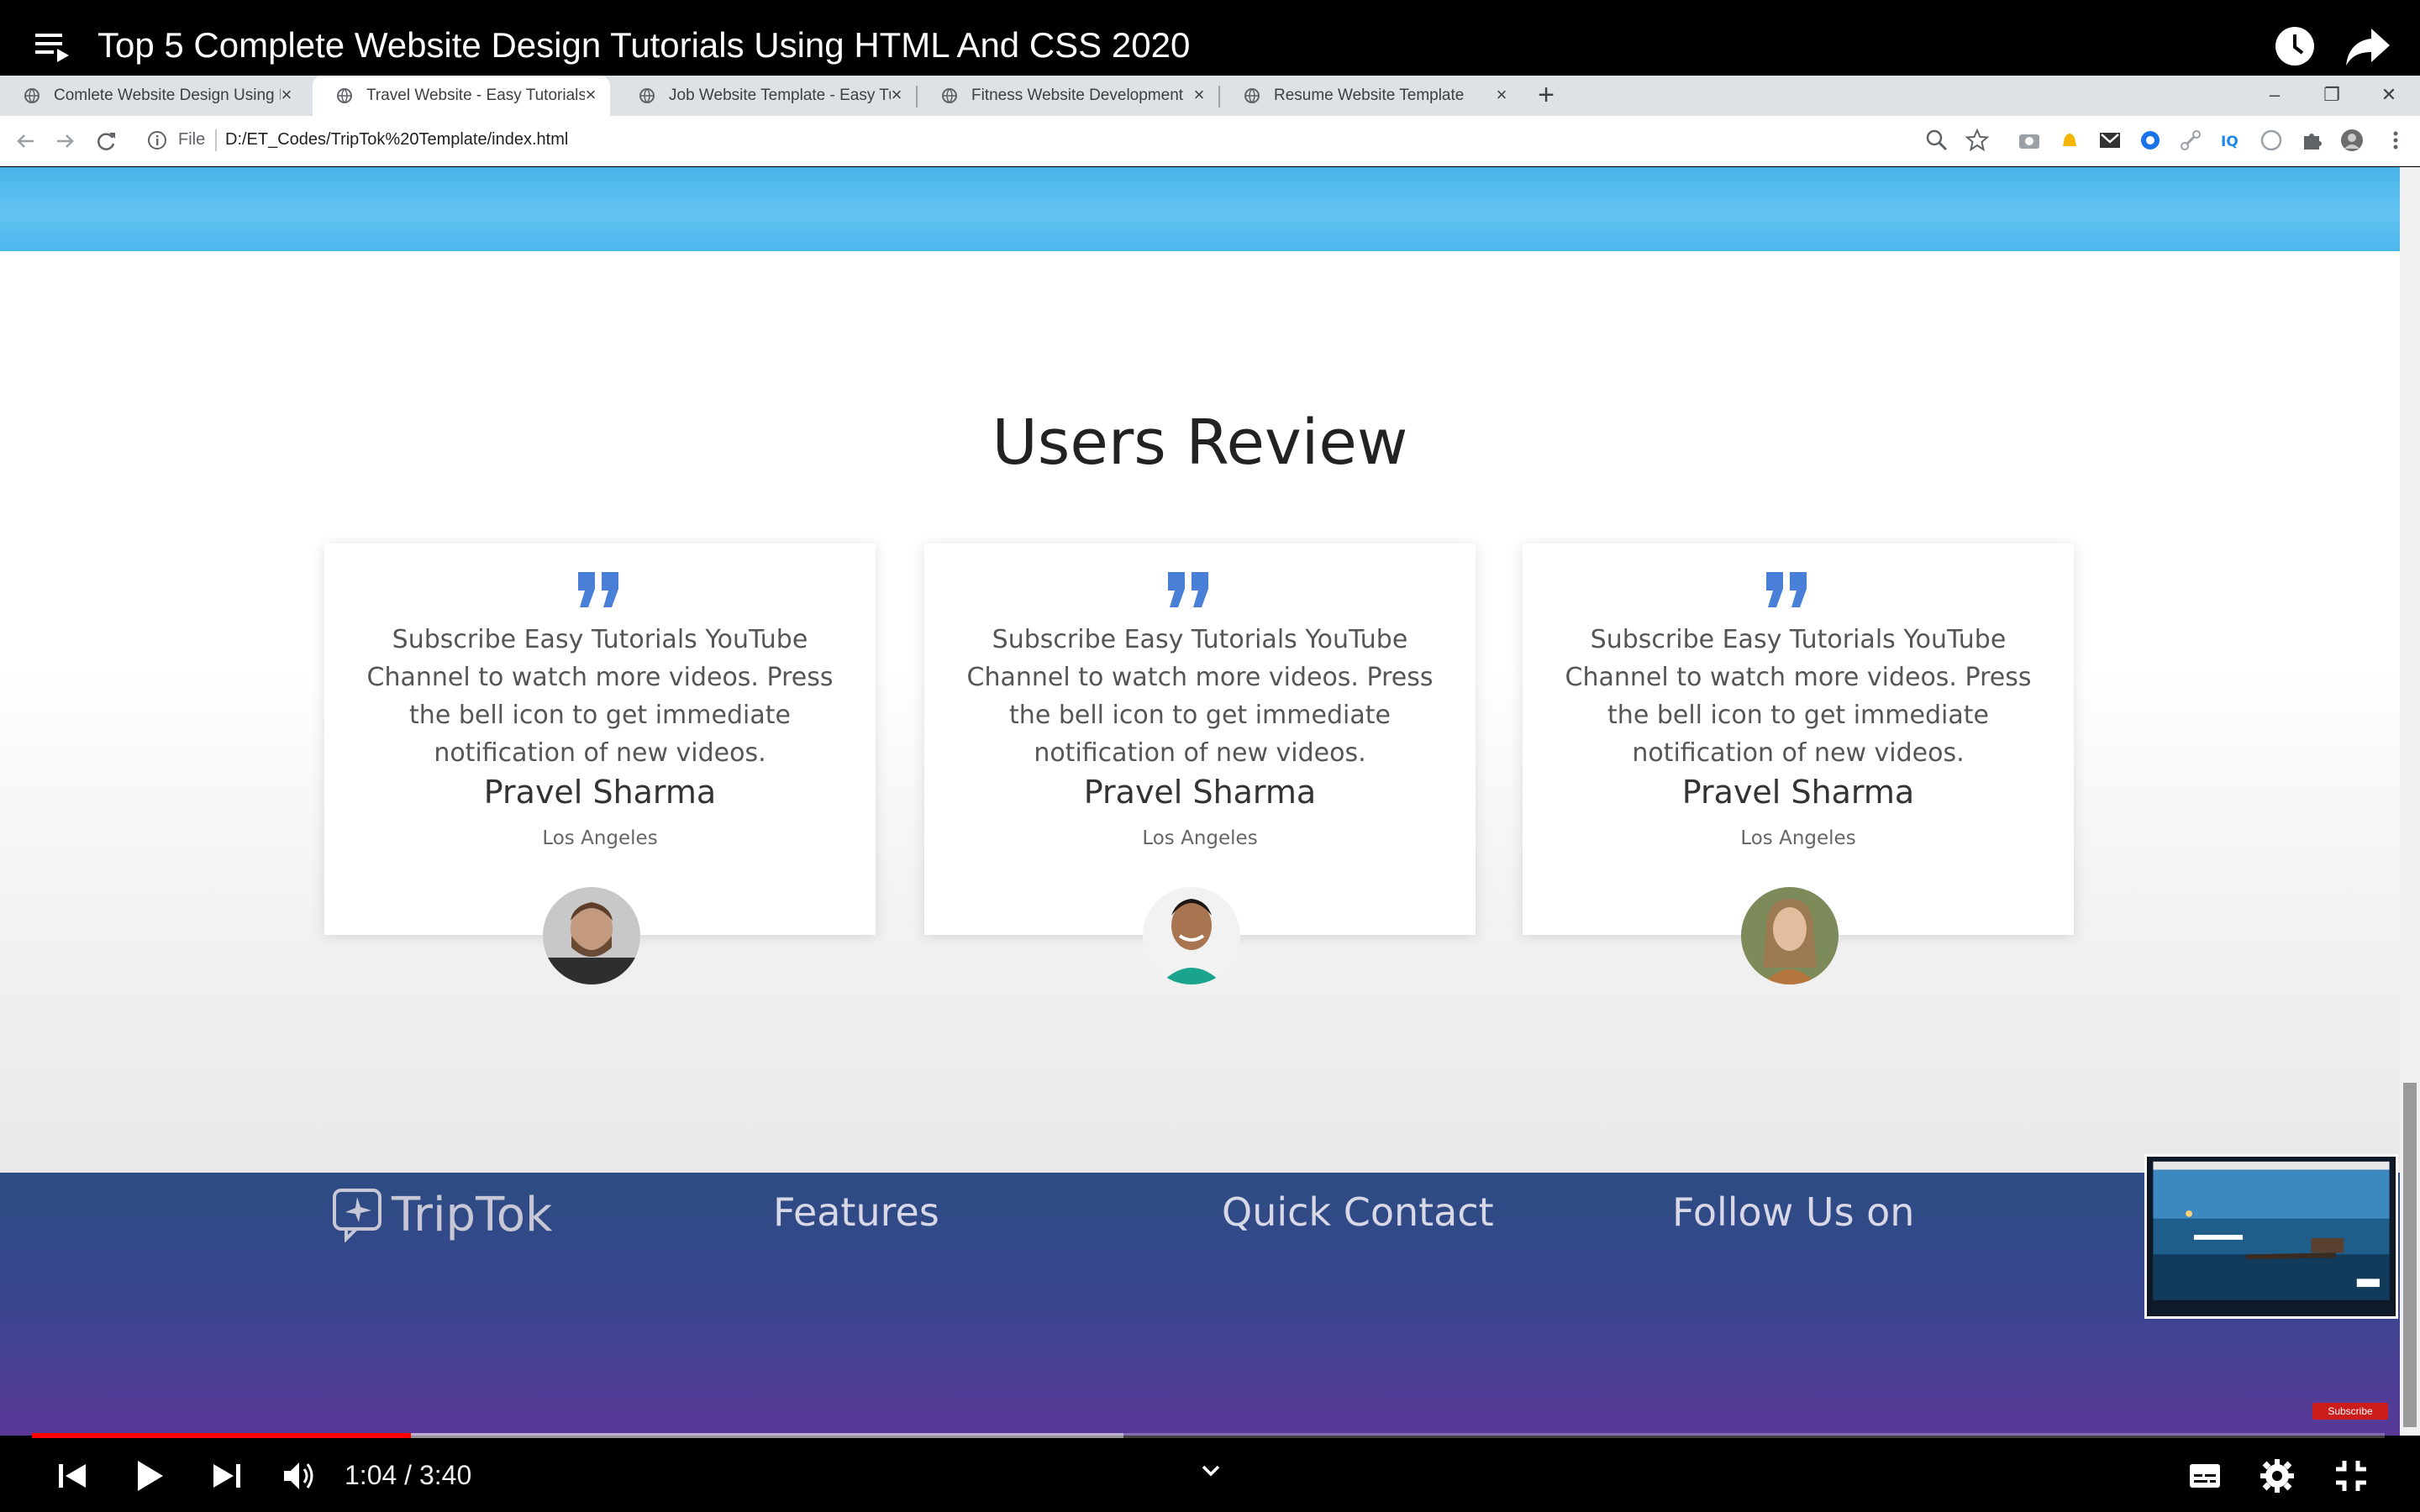 The image size is (2420, 1512). What do you see at coordinates (167, 95) in the screenshot?
I see `tab-label: Comlete Website Design Using H` at bounding box center [167, 95].